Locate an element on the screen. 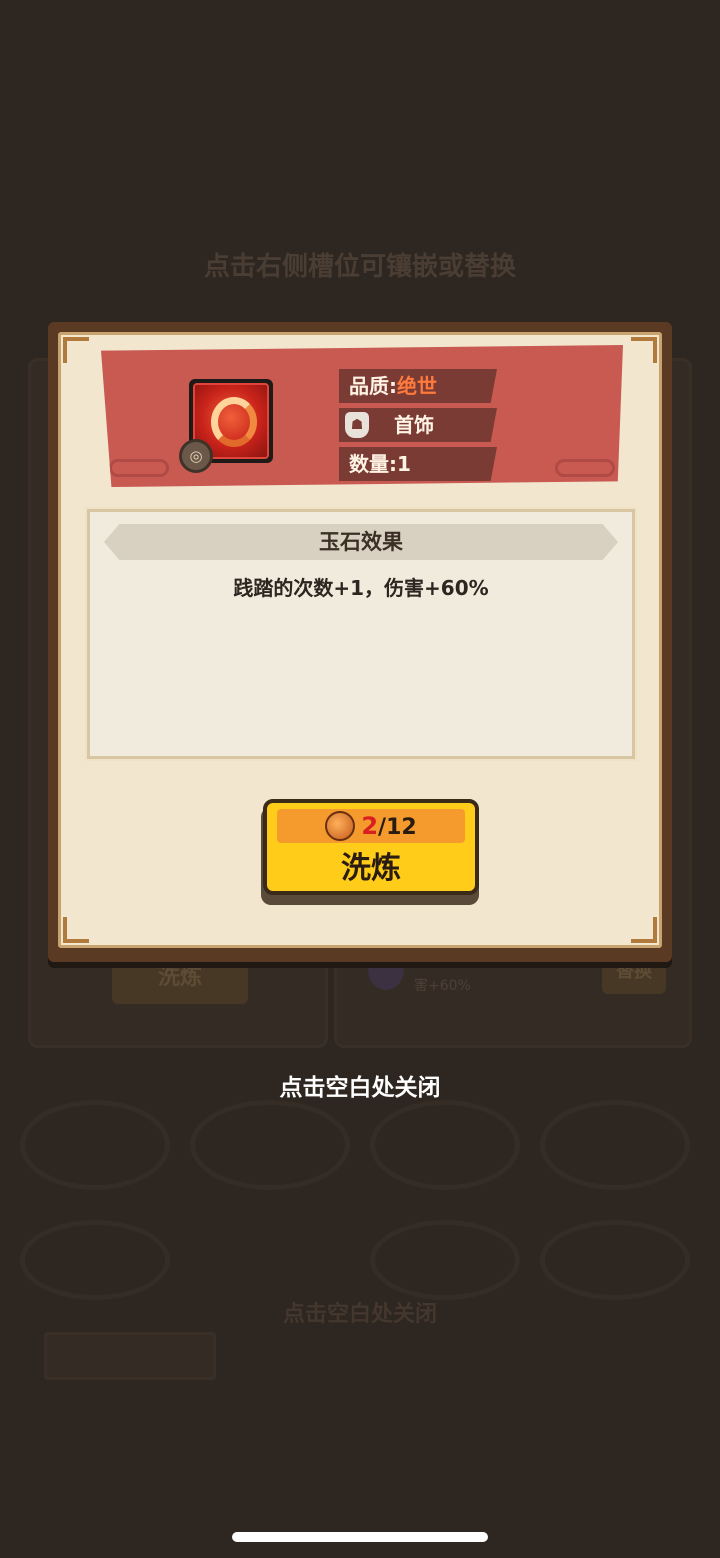  refine-button-label: 洗炼 is located at coordinates (371, 868).